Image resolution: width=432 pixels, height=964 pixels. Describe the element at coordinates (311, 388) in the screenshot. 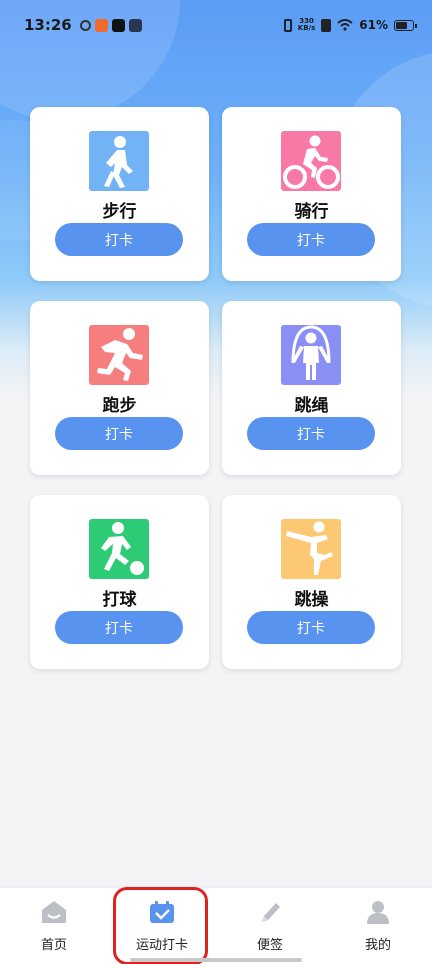

I see `card-jump-rope: 跳绳 打卡` at that location.